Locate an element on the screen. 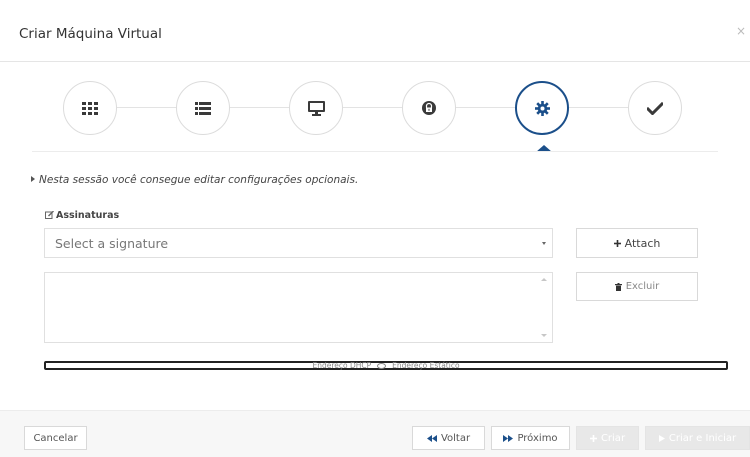 This screenshot has width=750, height=457. grid-icon is located at coordinates (90, 108).